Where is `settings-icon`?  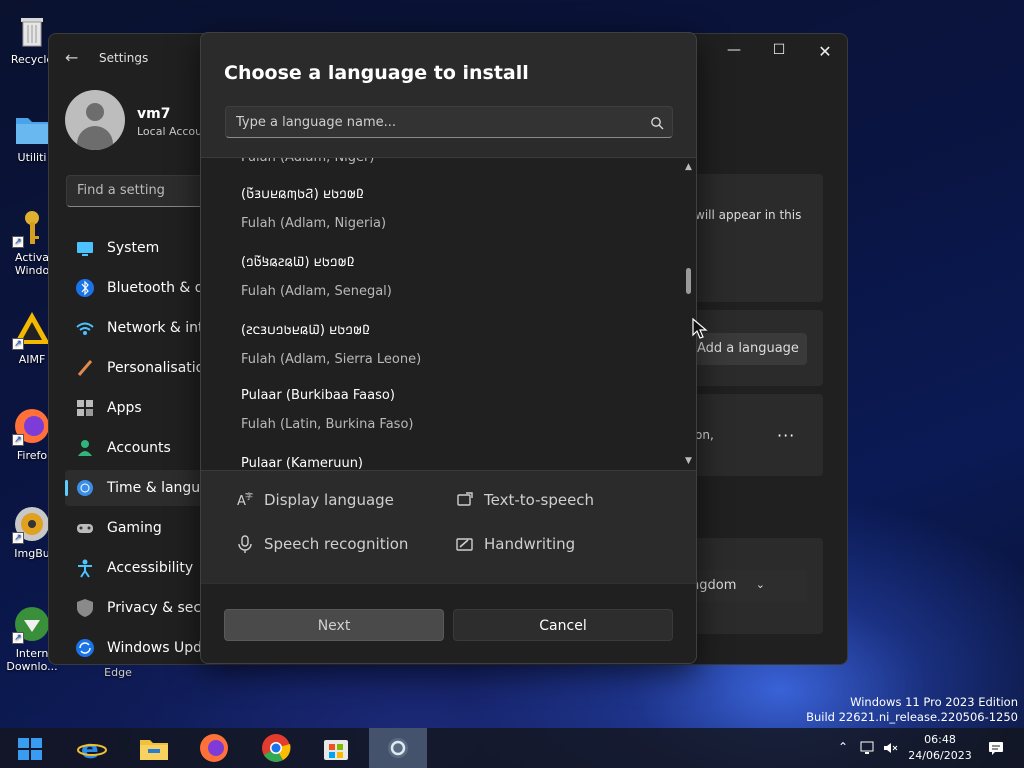
settings-icon is located at coordinates (398, 748).